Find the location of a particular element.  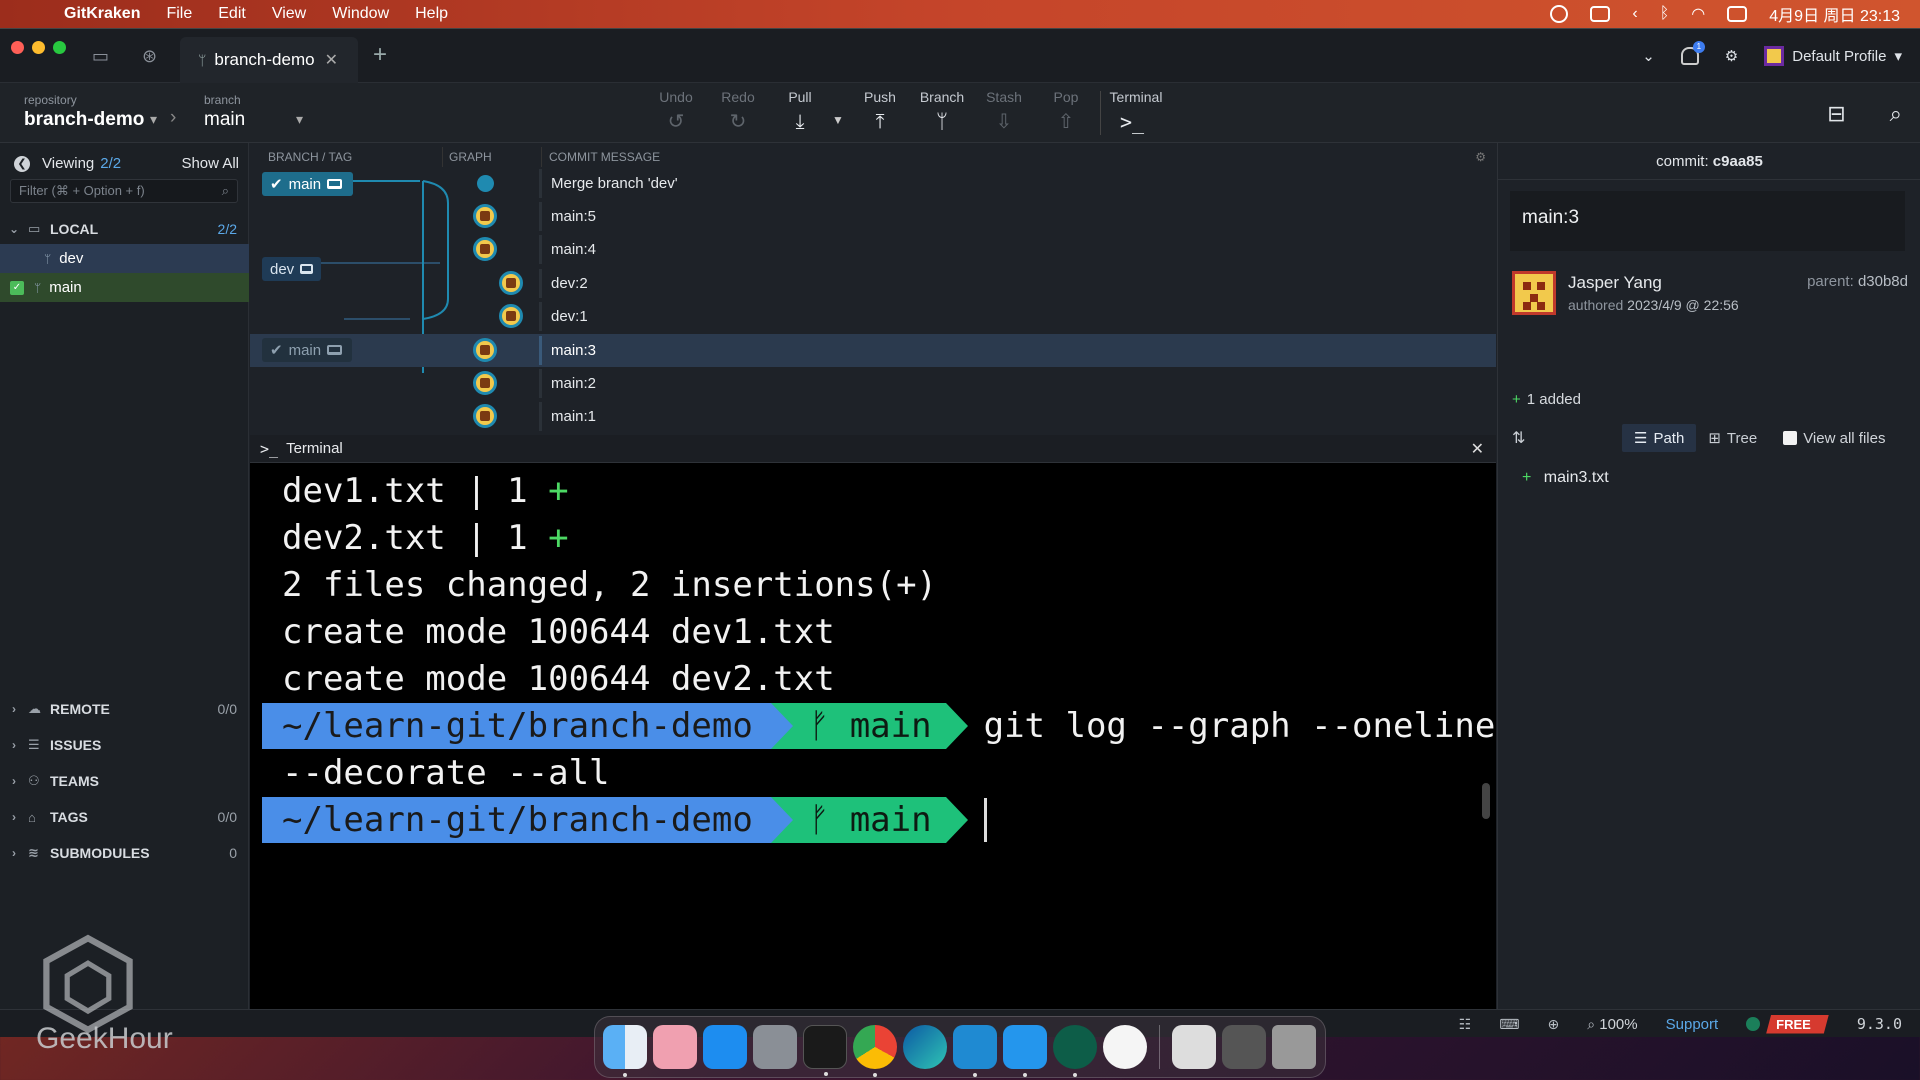

tree-view-button: ⊞ Tree is located at coordinates (1732, 438).